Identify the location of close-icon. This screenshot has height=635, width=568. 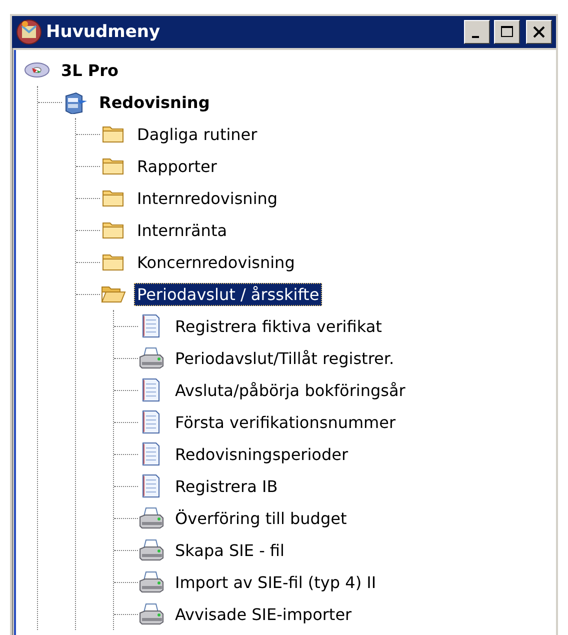
(539, 32).